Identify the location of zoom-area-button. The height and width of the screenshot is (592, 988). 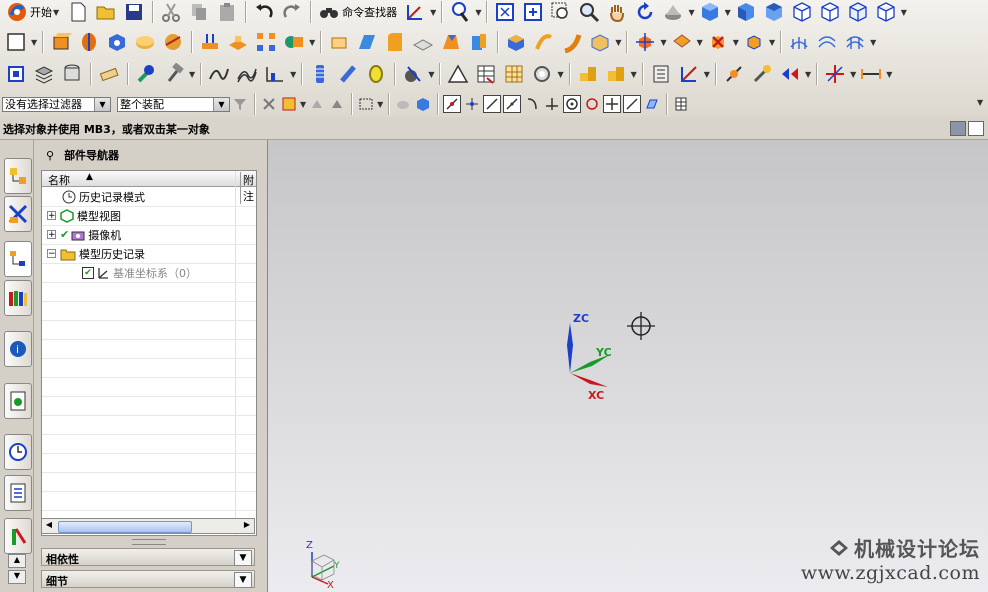
(561, 12).